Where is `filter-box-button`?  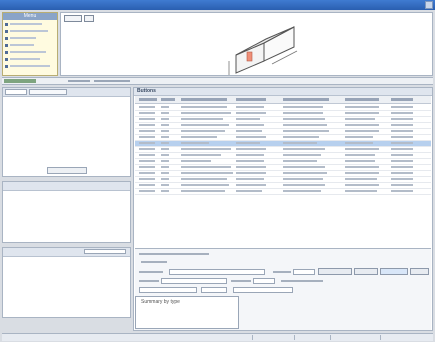
filter-box-button is located at coordinates (67, 170).